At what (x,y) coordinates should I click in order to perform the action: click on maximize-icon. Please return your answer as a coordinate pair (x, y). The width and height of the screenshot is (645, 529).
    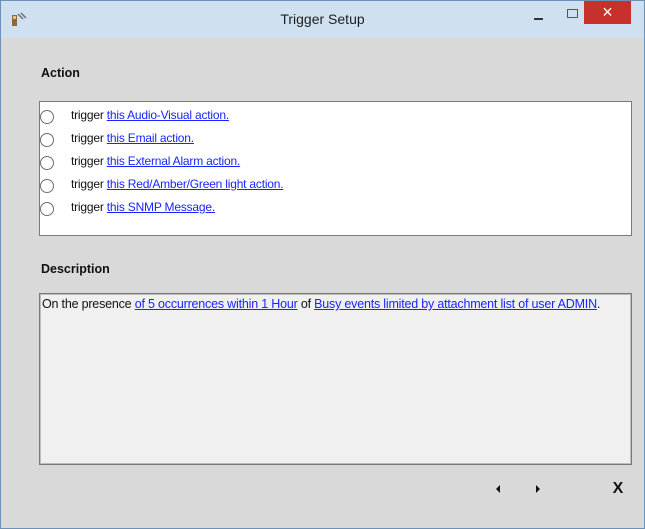
    Looking at the image, I should click on (572, 13).